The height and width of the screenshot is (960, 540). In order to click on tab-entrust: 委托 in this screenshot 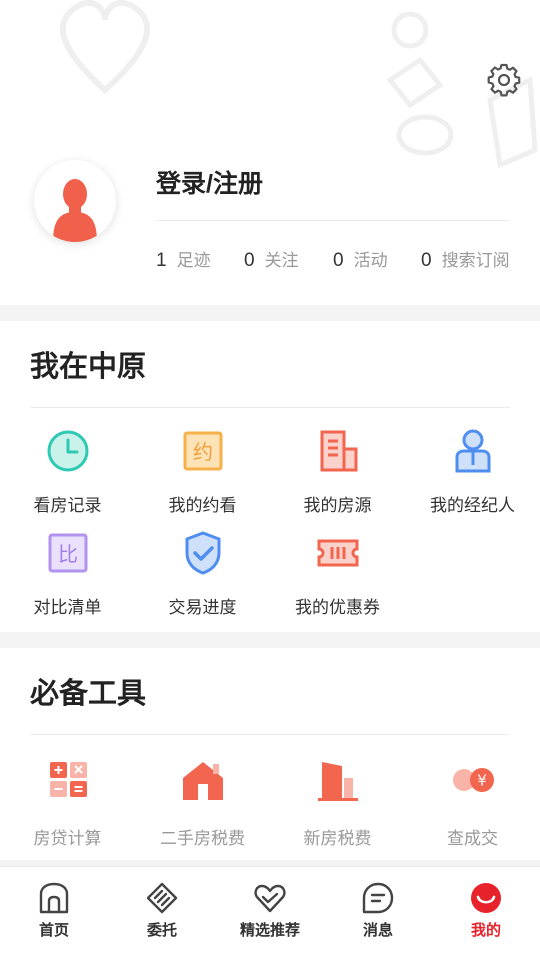, I will do `click(162, 913)`.